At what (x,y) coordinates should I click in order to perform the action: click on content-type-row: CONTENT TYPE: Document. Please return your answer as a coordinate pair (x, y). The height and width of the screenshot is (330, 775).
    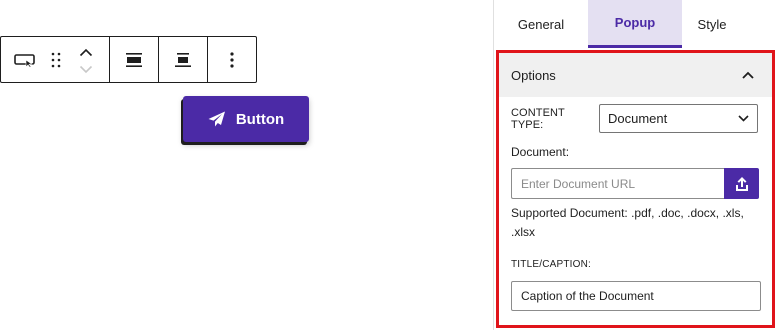
    Looking at the image, I should click on (634, 118).